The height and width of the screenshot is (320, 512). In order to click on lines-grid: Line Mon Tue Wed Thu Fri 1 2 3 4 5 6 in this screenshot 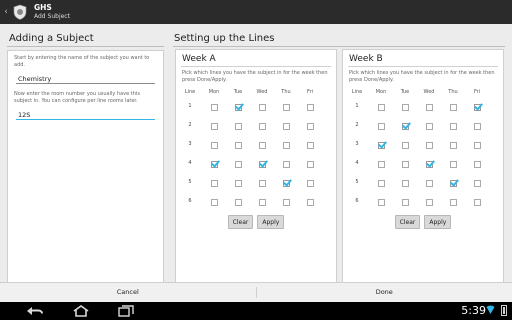, I will do `click(250, 148)`.